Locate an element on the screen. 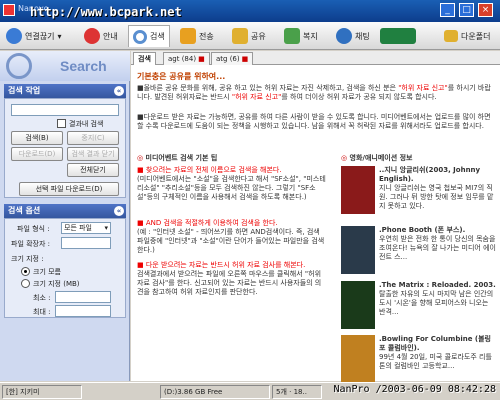 This screenshot has width=500, height=400. tips-title: 미디어벤트 검색 기본 팁 is located at coordinates (177, 158).